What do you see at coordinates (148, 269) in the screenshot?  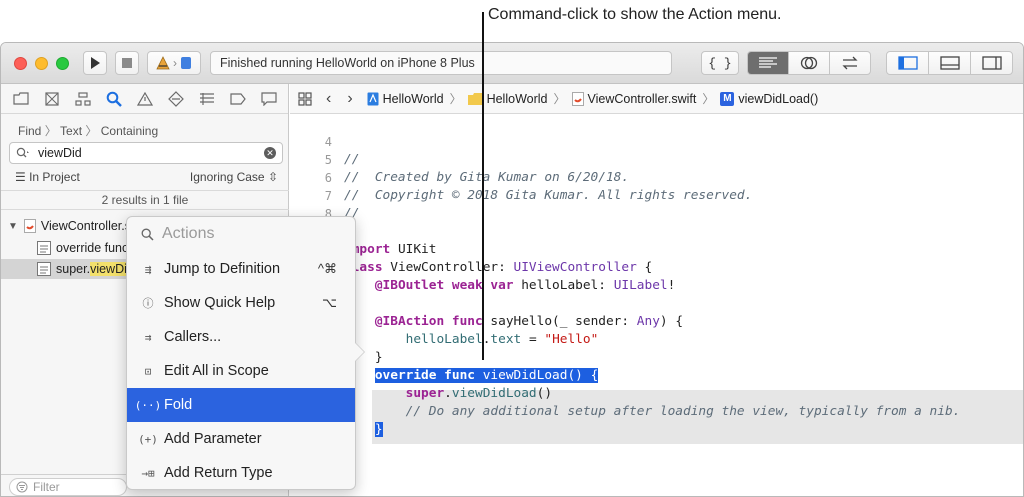 I see `jump-icon: ⇶` at bounding box center [148, 269].